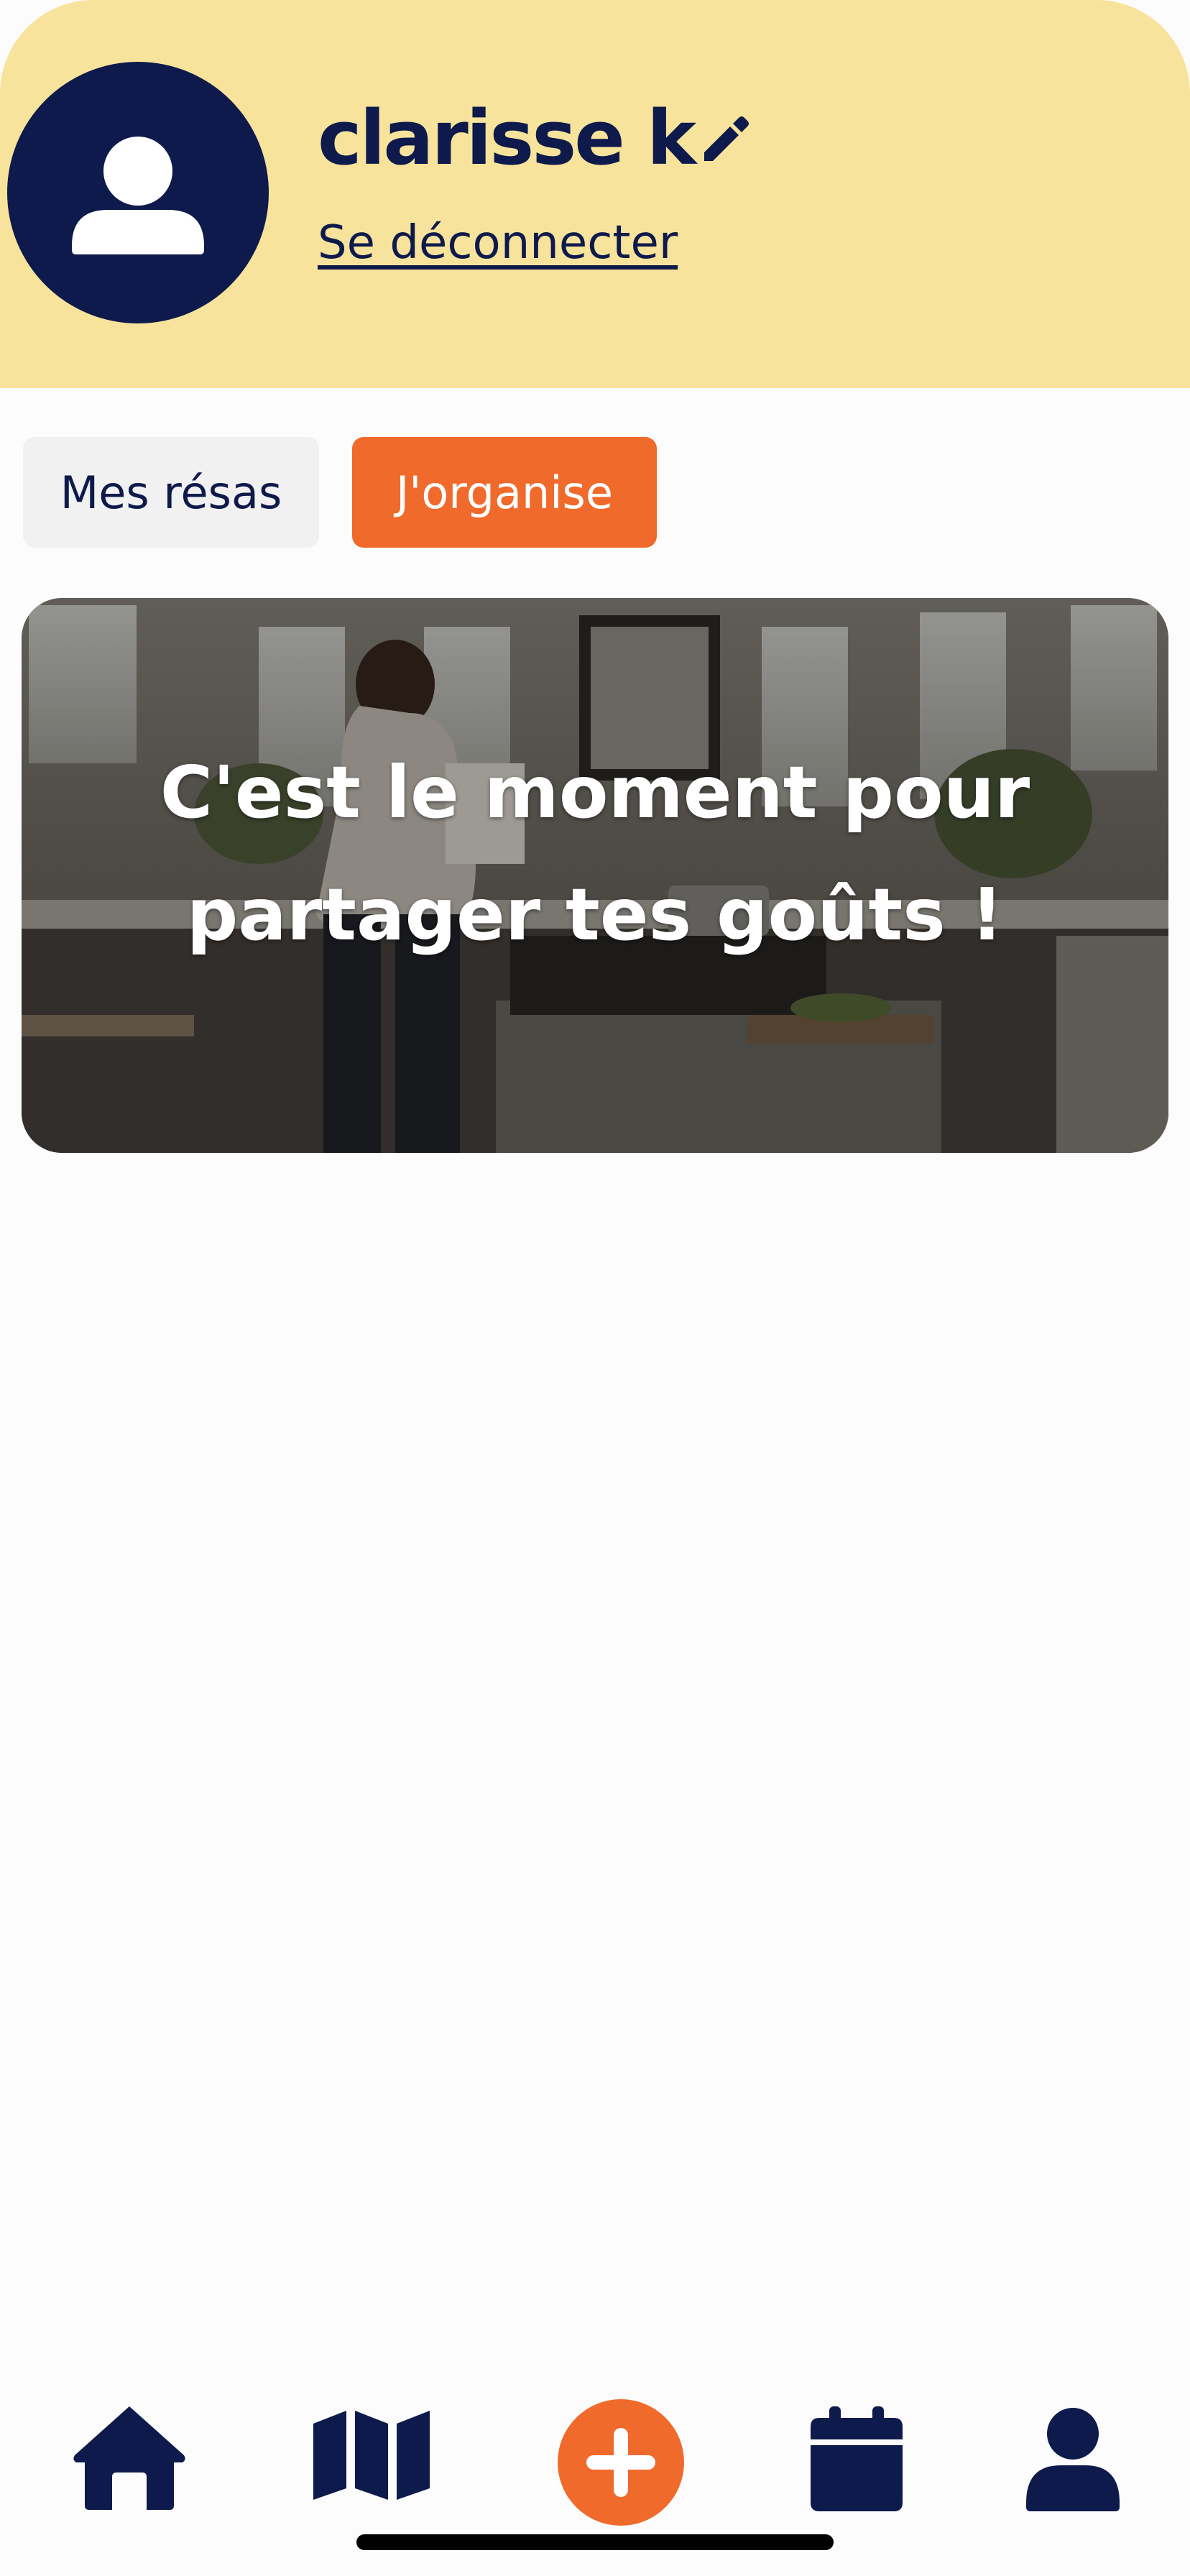 This screenshot has height=2576, width=1190. What do you see at coordinates (129, 2457) in the screenshot?
I see `home-icon` at bounding box center [129, 2457].